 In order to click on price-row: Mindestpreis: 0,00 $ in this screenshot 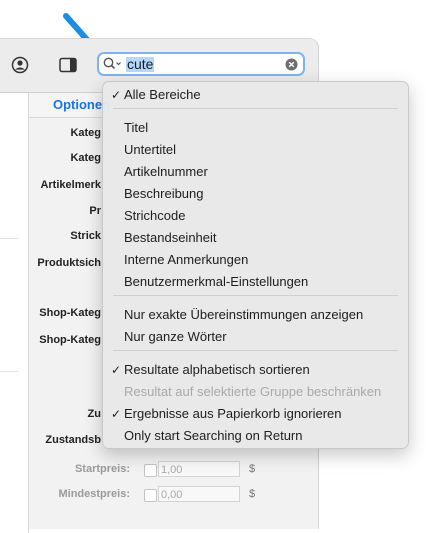, I will do `click(159, 495)`.